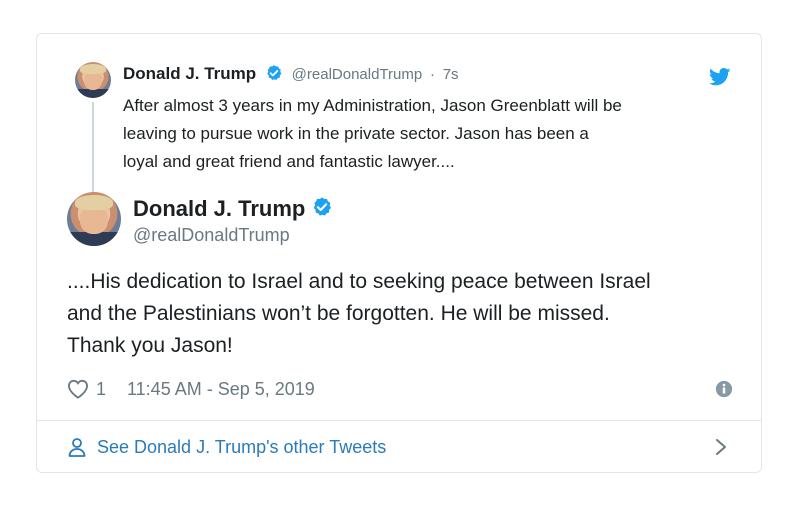 This screenshot has width=799, height=513. Describe the element at coordinates (78, 389) in the screenshot. I see `heart-icon` at that location.